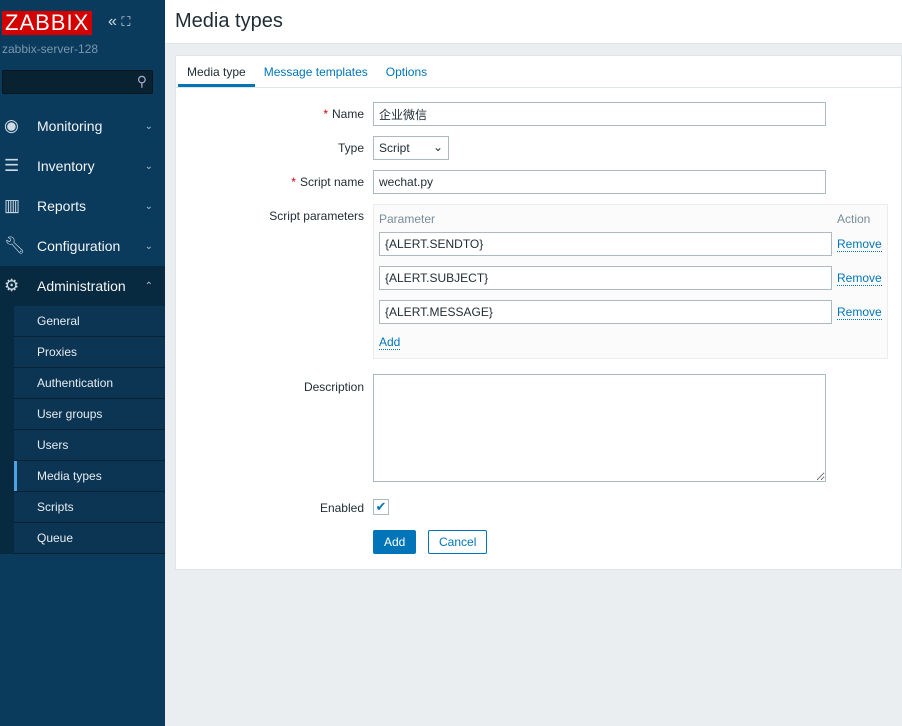 The image size is (902, 726). What do you see at coordinates (599, 428) in the screenshot?
I see `description-textarea` at bounding box center [599, 428].